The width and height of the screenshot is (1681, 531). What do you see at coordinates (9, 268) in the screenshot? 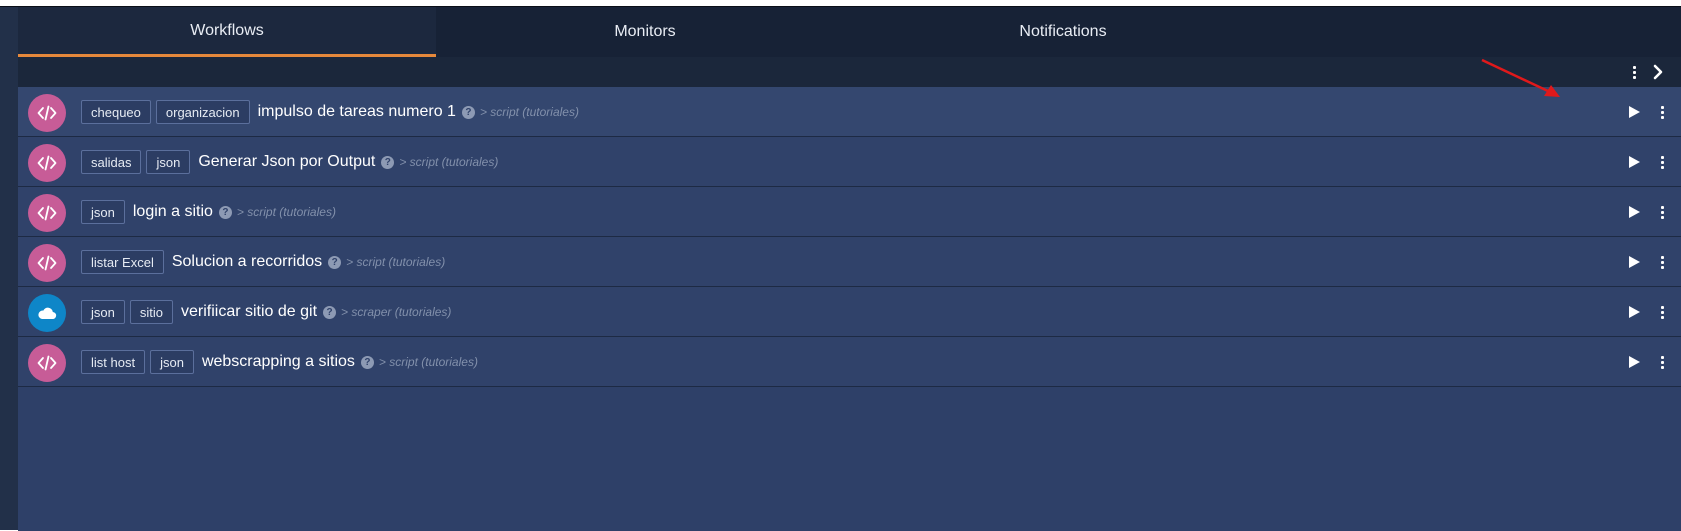
I see `left-rail` at bounding box center [9, 268].